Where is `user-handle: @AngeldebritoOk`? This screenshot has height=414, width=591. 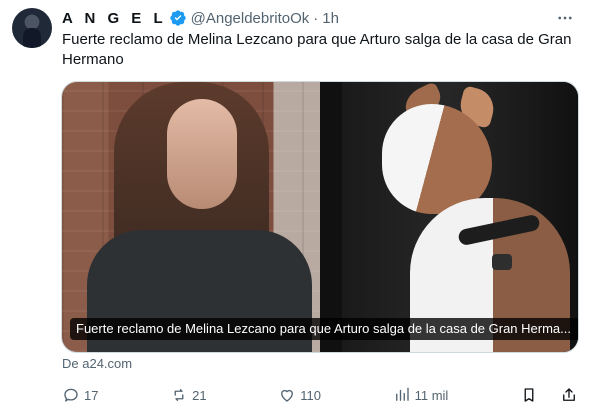 user-handle: @AngeldebritoOk is located at coordinates (250, 18).